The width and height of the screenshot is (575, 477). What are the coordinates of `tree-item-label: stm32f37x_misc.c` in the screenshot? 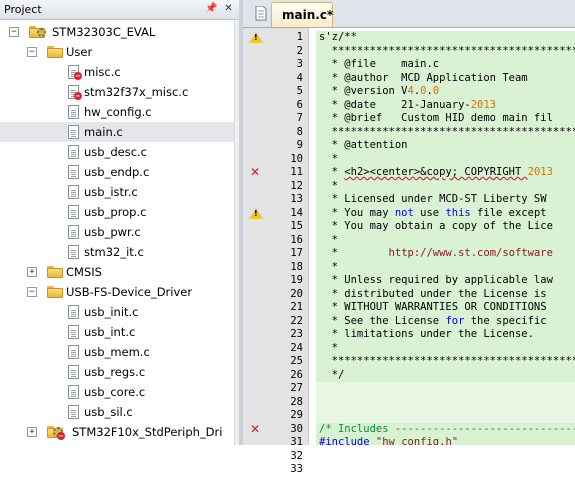 It's located at (136, 92).